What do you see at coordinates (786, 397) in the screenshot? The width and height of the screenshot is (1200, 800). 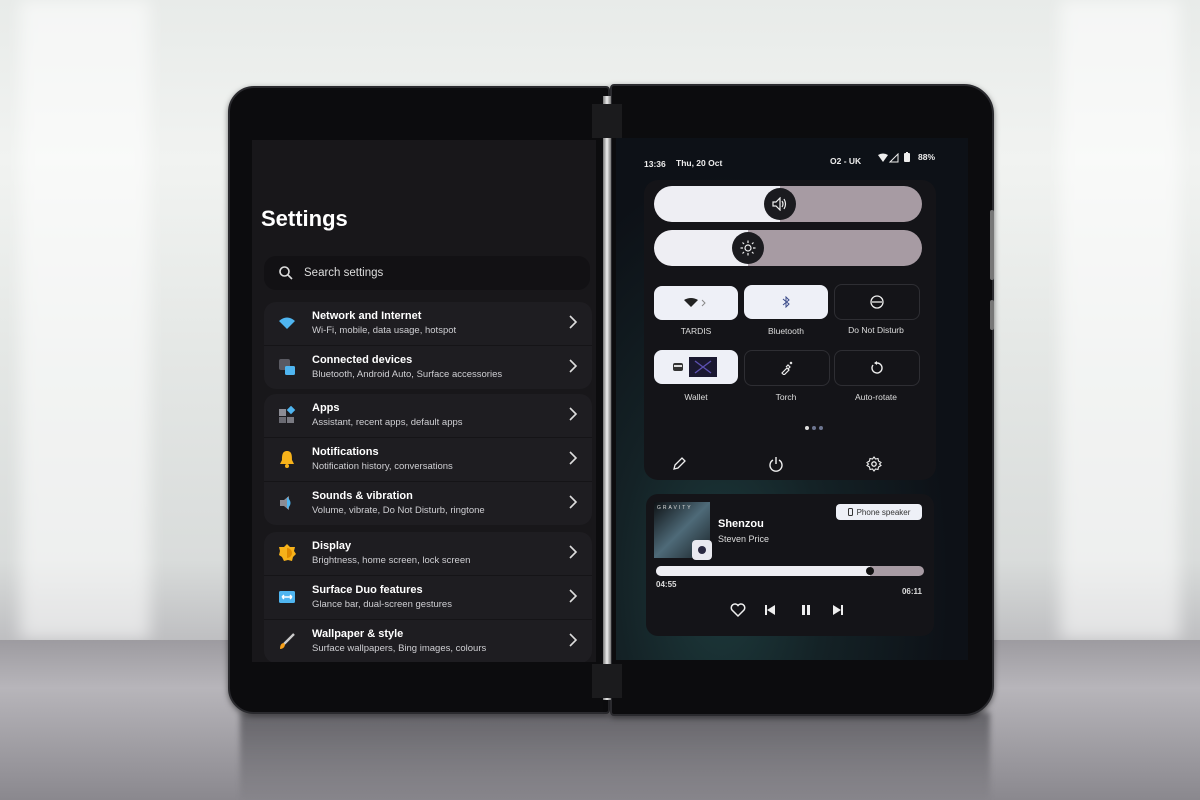 I see `tile-label: Torch` at bounding box center [786, 397].